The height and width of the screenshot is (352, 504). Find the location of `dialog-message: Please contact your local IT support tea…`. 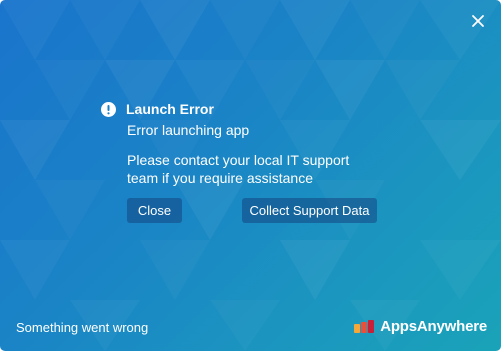

dialog-message: Please contact your local IT support tea… is located at coordinates (238, 169).